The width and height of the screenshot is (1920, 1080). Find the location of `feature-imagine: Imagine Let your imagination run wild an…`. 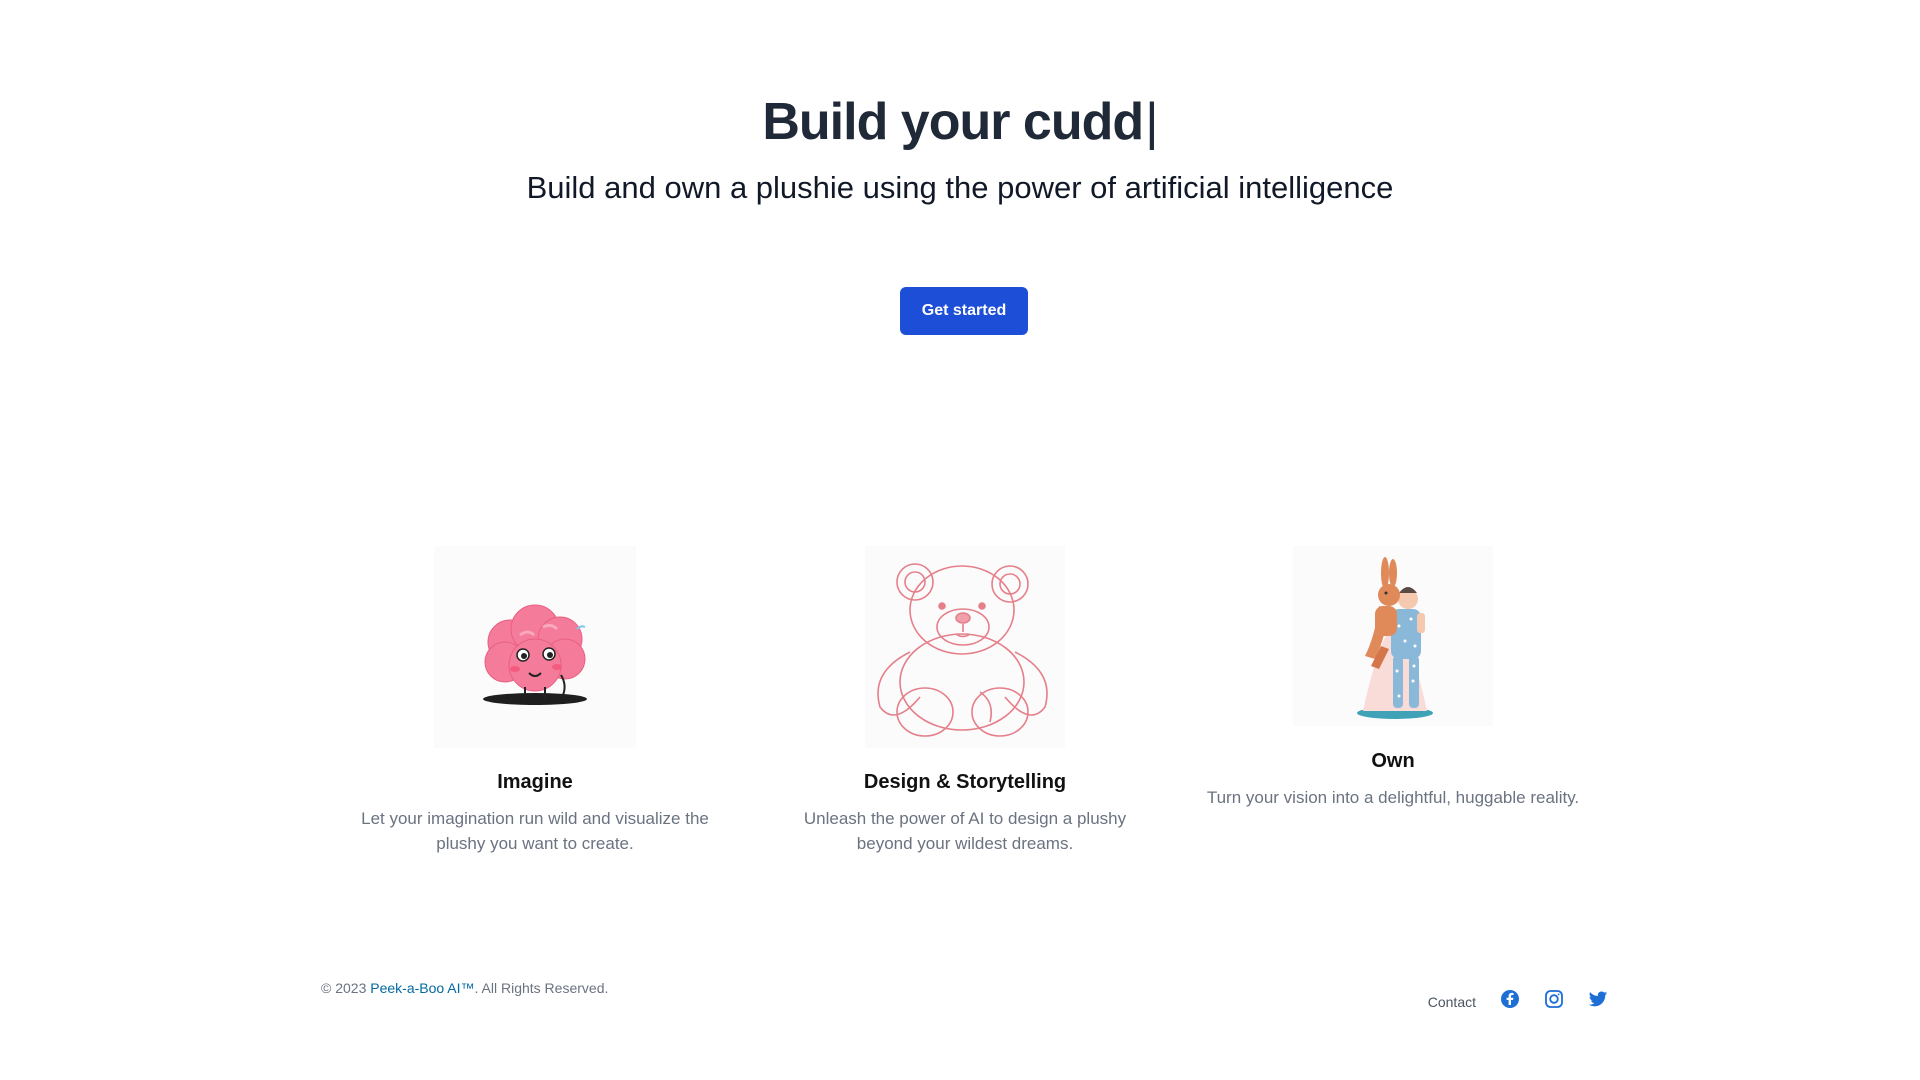

feature-imagine: Imagine Let your imagination run wild an… is located at coordinates (535, 701).